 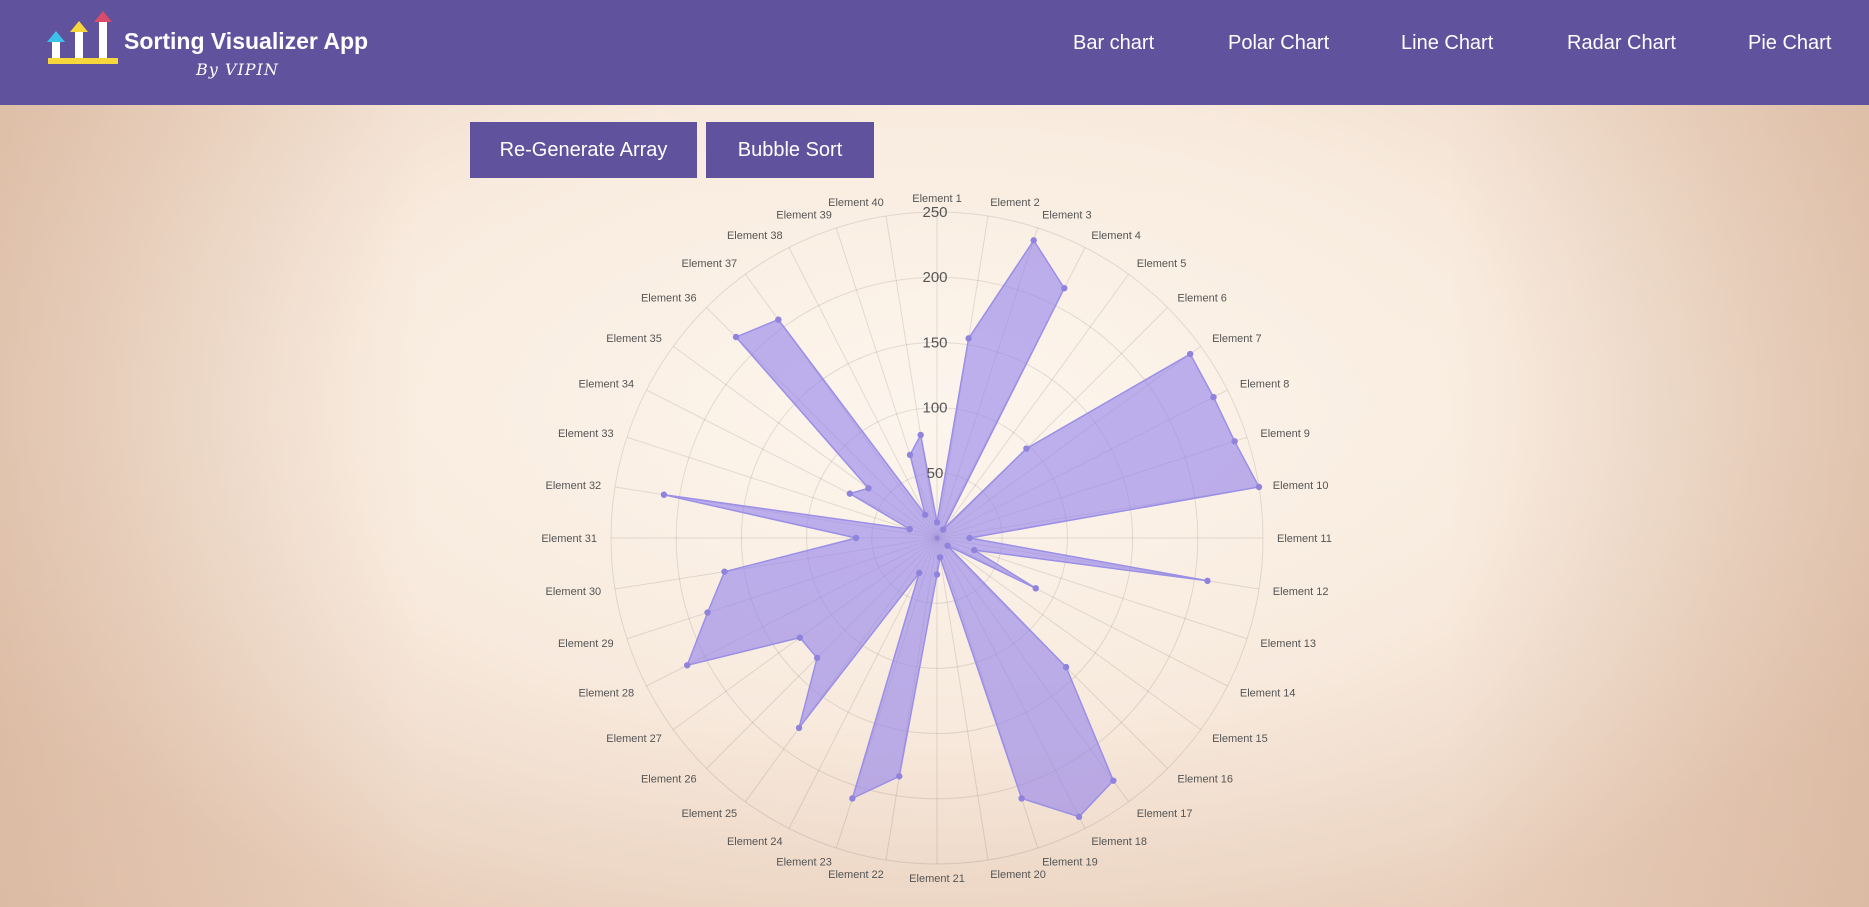 I want to click on category-label: Element 19, so click(x=1070, y=862).